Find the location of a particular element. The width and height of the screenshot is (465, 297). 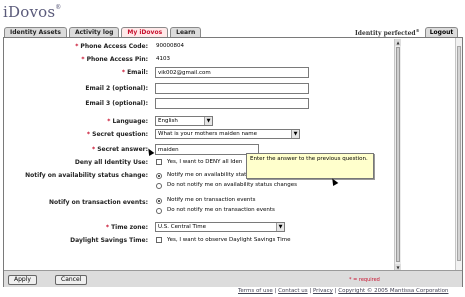

privacy-link: Privacy is located at coordinates (323, 291).